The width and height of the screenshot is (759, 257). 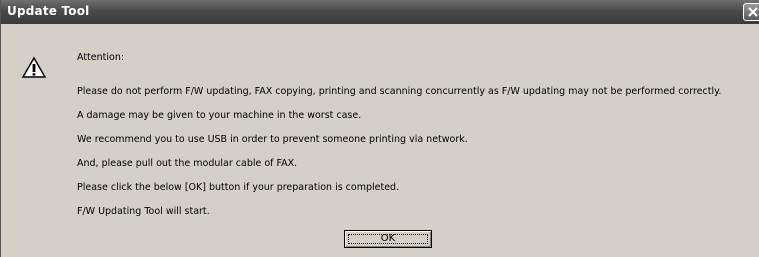 What do you see at coordinates (34, 67) in the screenshot?
I see `warning-icon` at bounding box center [34, 67].